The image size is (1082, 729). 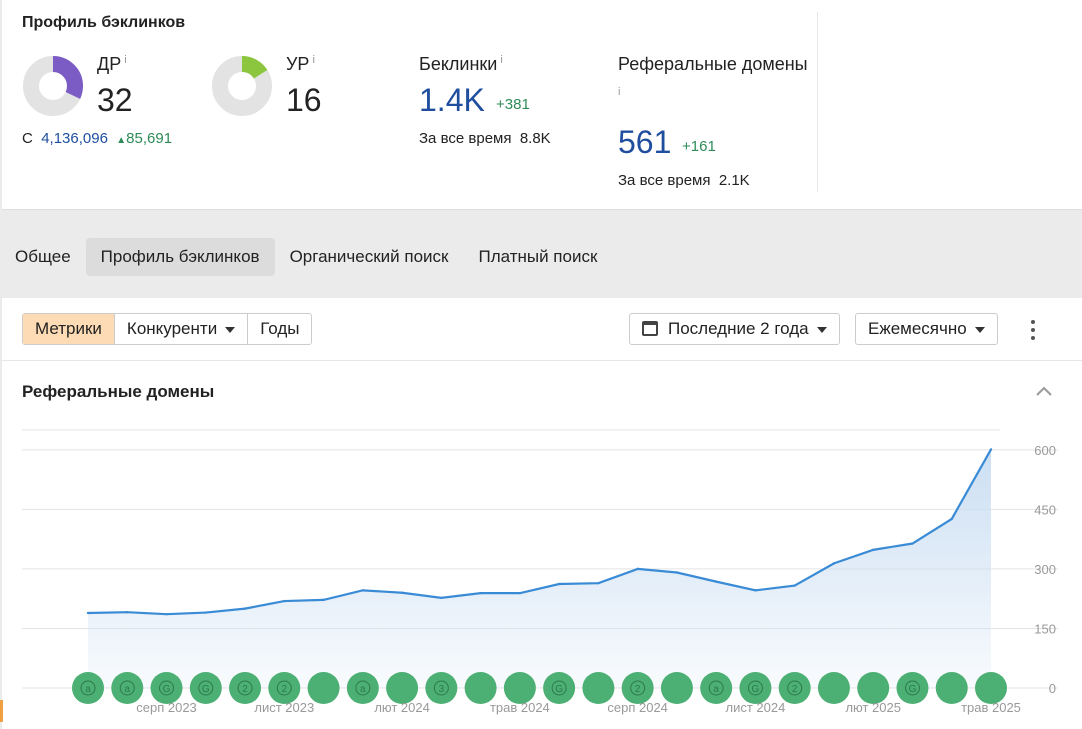 What do you see at coordinates (402, 707) in the screenshot?
I see `x-tick-label: лют 2024` at bounding box center [402, 707].